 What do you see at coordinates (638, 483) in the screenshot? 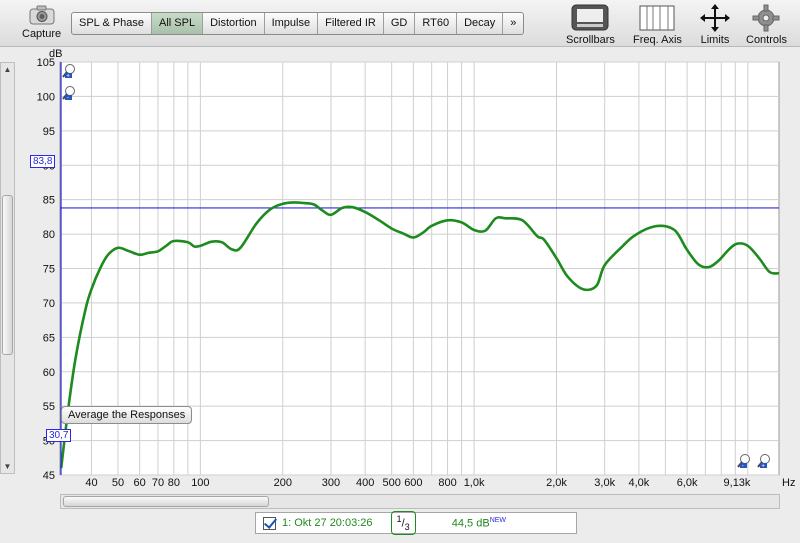
I see `x-tick-label: 4,0k` at bounding box center [638, 483].